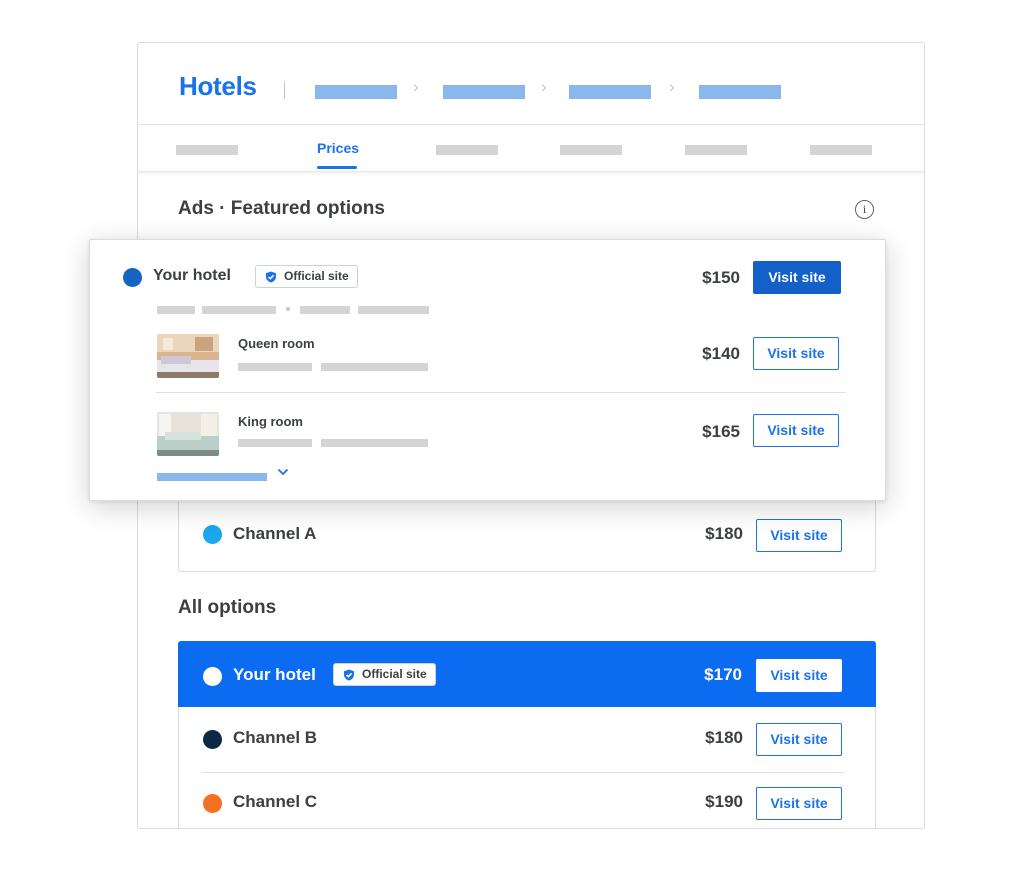  What do you see at coordinates (188, 356) in the screenshot?
I see `queen-room-photo` at bounding box center [188, 356].